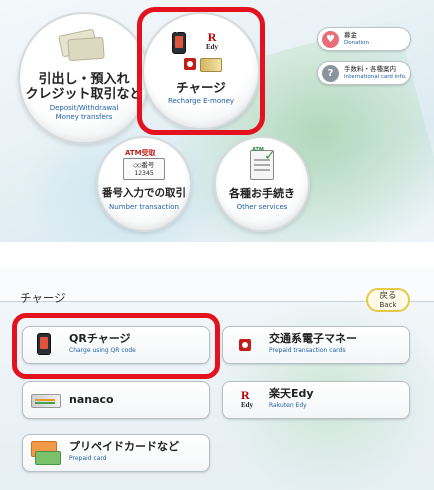  I want to click on prepaid-card-button: プリペイドカードなど Prepaid card, so click(116, 453).